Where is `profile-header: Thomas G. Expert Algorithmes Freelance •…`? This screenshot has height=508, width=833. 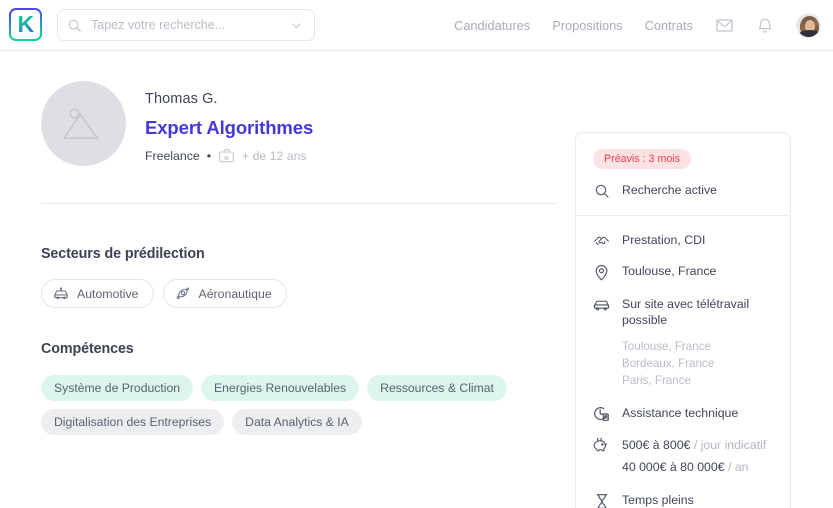
profile-header: Thomas G. Expert Algorithmes Freelance •… is located at coordinates (298, 108).